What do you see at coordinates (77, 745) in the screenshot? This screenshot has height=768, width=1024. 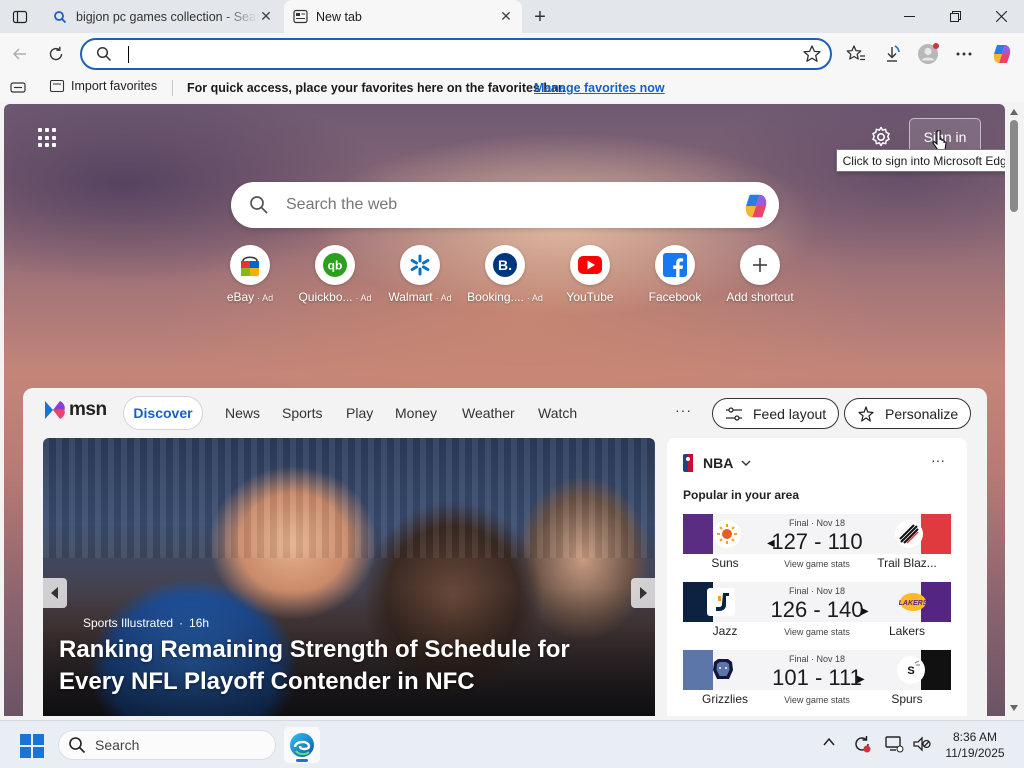 I see `search-icon` at bounding box center [77, 745].